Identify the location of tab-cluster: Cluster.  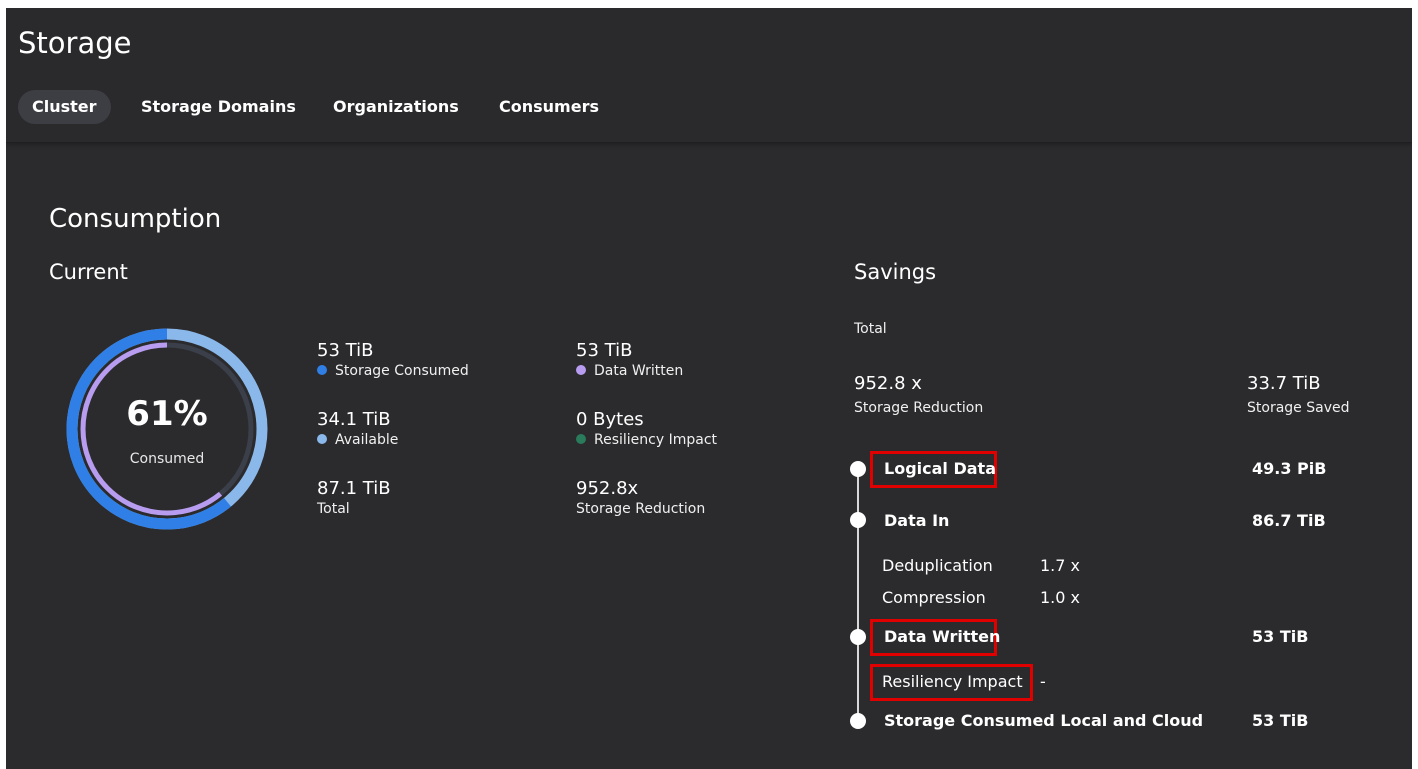
(64, 107).